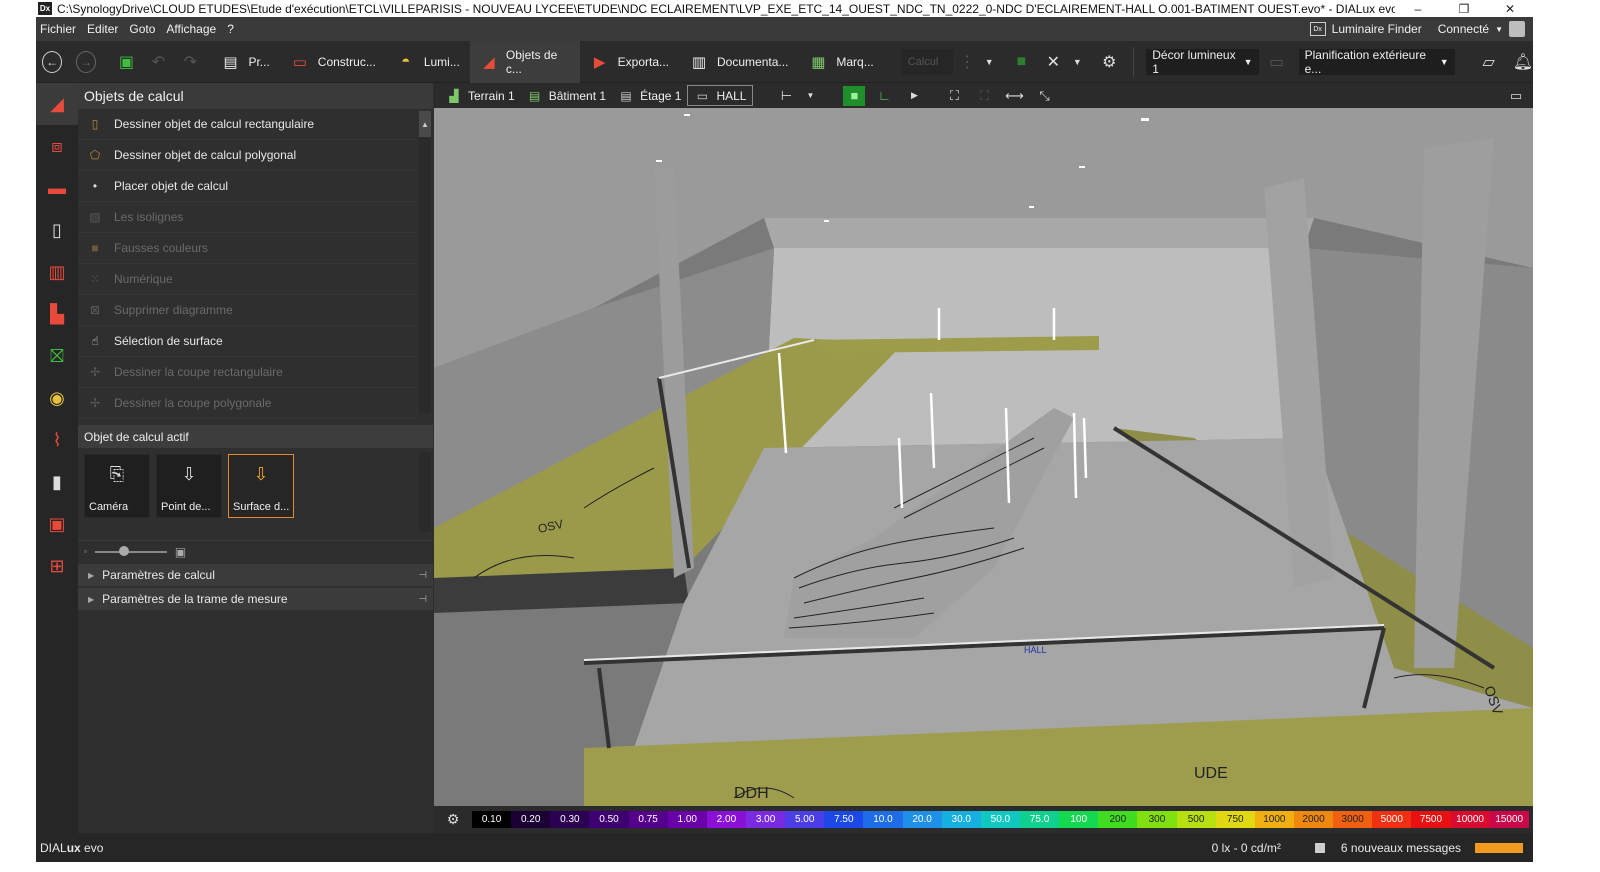 The height and width of the screenshot is (872, 1600). What do you see at coordinates (1366, 29) in the screenshot?
I see `luminaire-finder-button: Dx Luminaire Finder` at bounding box center [1366, 29].